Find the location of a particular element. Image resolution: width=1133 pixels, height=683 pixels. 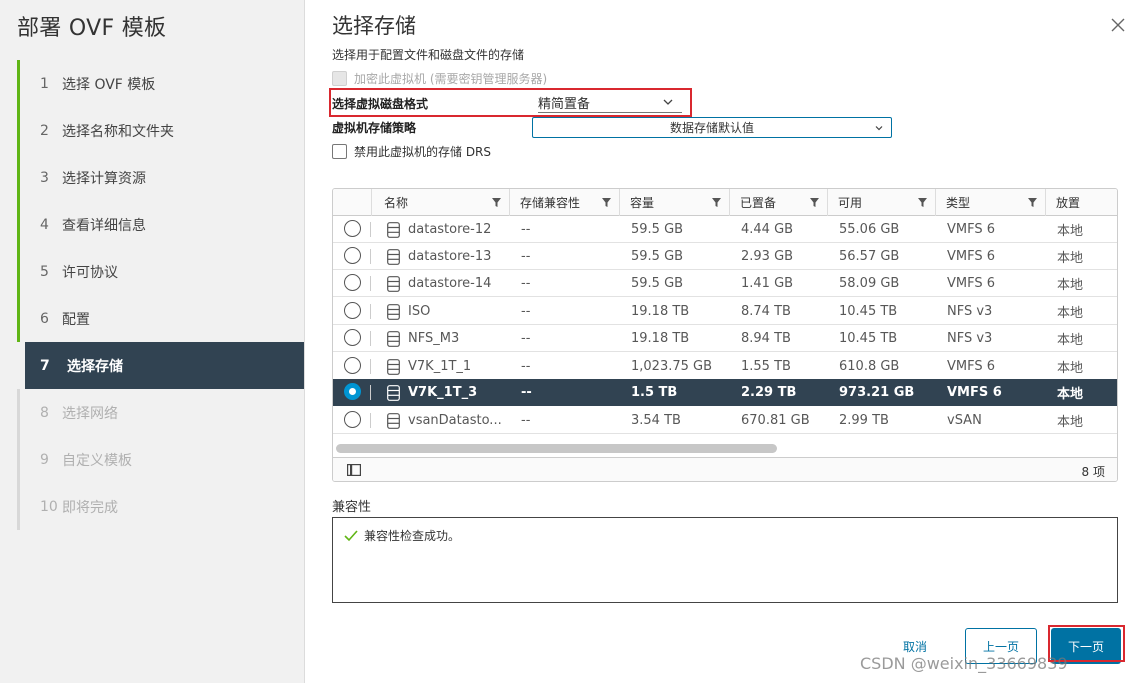

disable-drs-option: 禁用此虚拟机的存储 DRS is located at coordinates (411, 151).